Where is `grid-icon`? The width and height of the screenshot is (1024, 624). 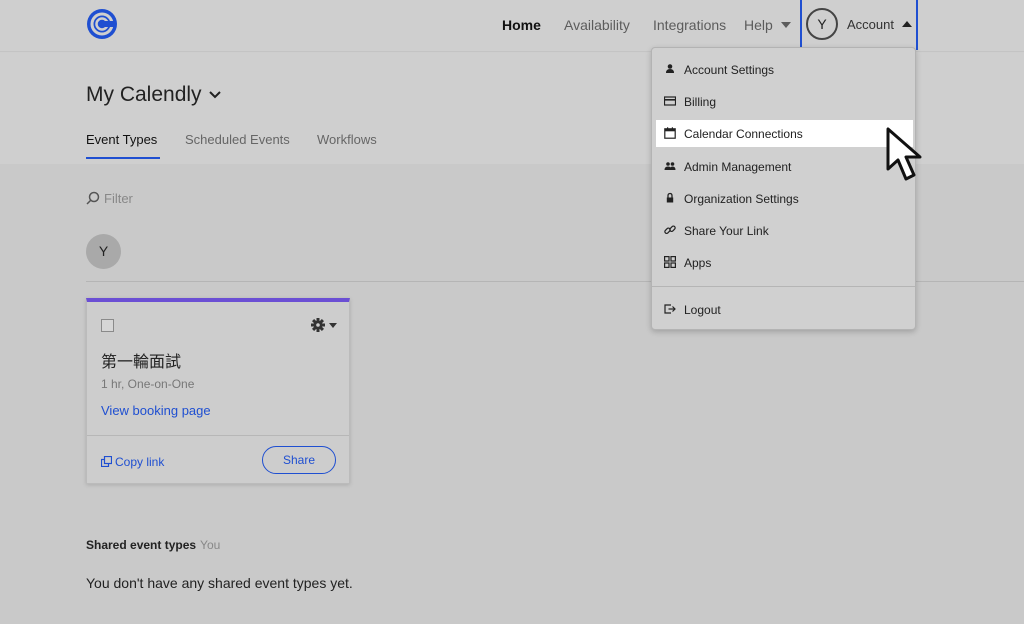 grid-icon is located at coordinates (670, 262).